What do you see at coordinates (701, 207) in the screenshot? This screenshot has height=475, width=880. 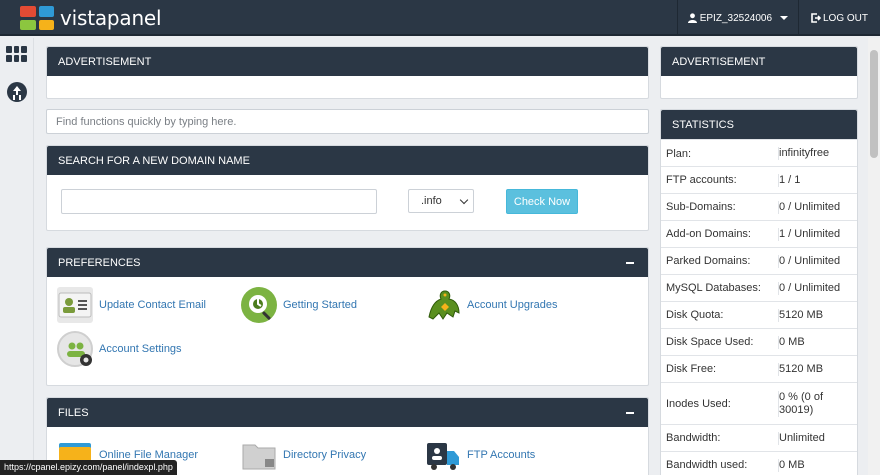 I see `stat-key: Sub-Domains:` at bounding box center [701, 207].